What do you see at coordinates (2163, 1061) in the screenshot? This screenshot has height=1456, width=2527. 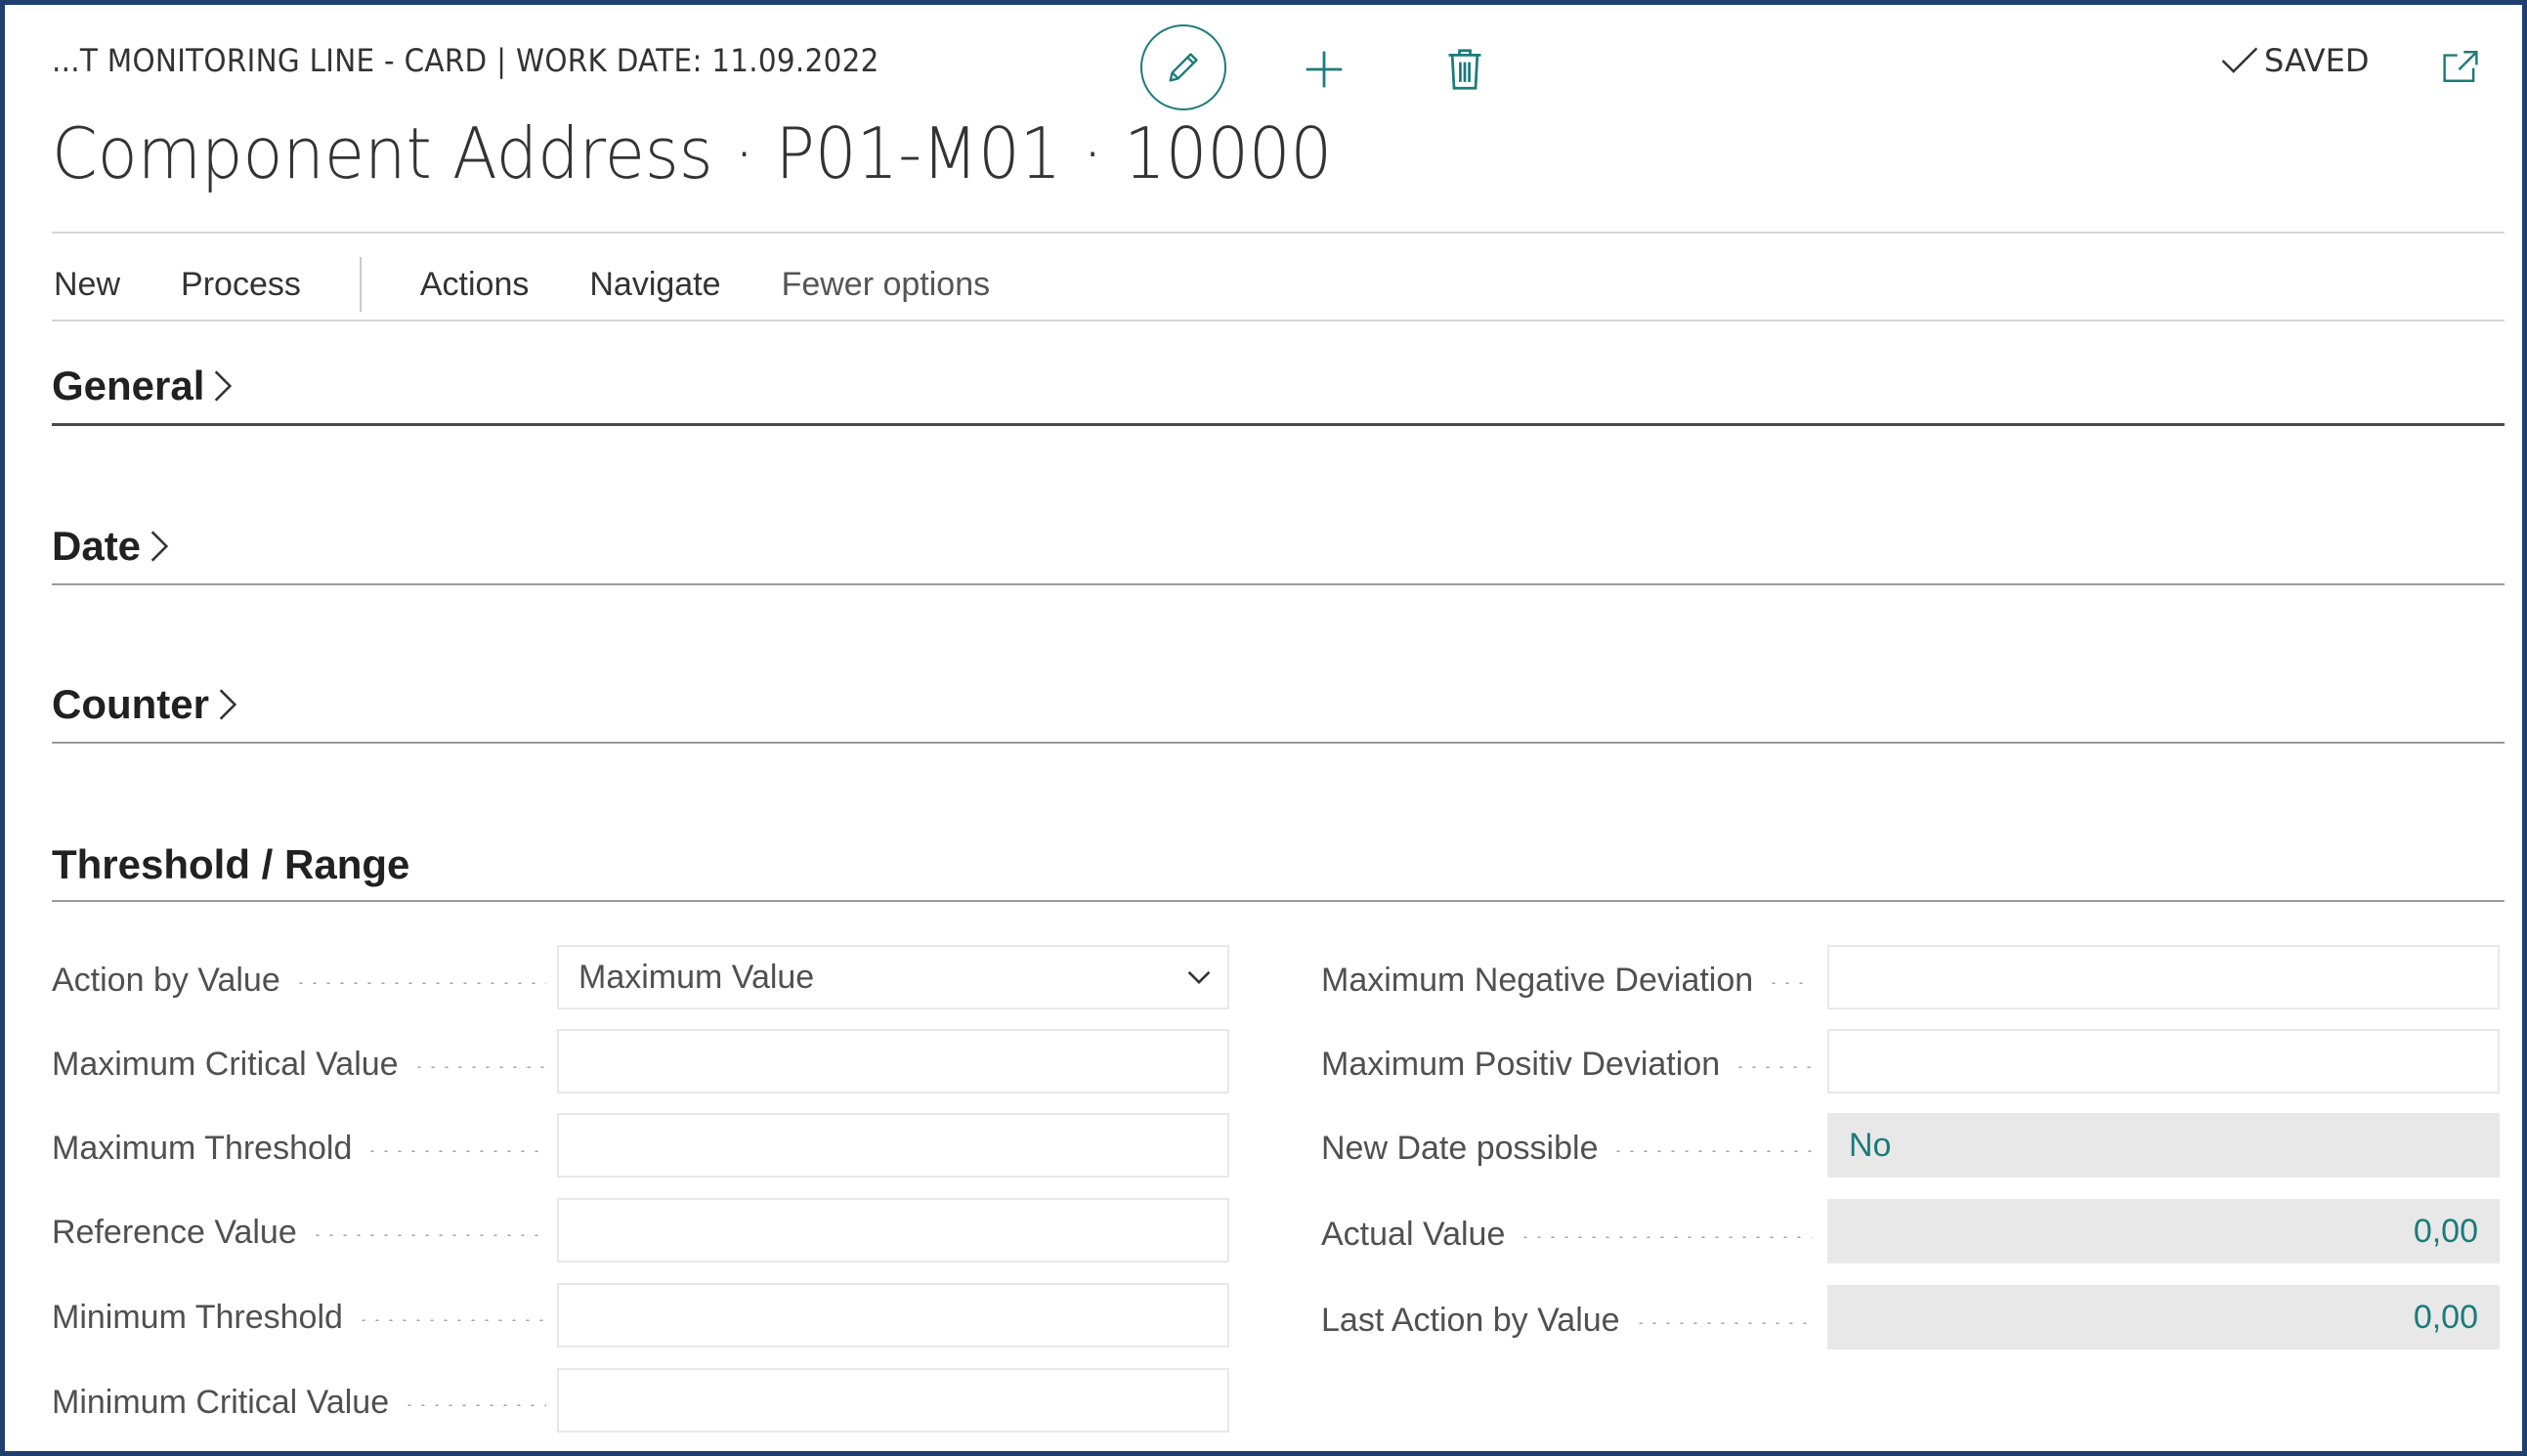 I see `maximum-positiv-deviation-input` at bounding box center [2163, 1061].